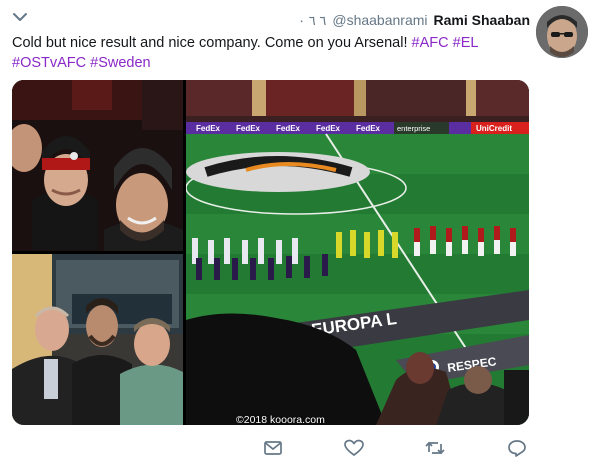 The height and width of the screenshot is (466, 600). What do you see at coordinates (562, 32) in the screenshot?
I see `avatar` at bounding box center [562, 32].